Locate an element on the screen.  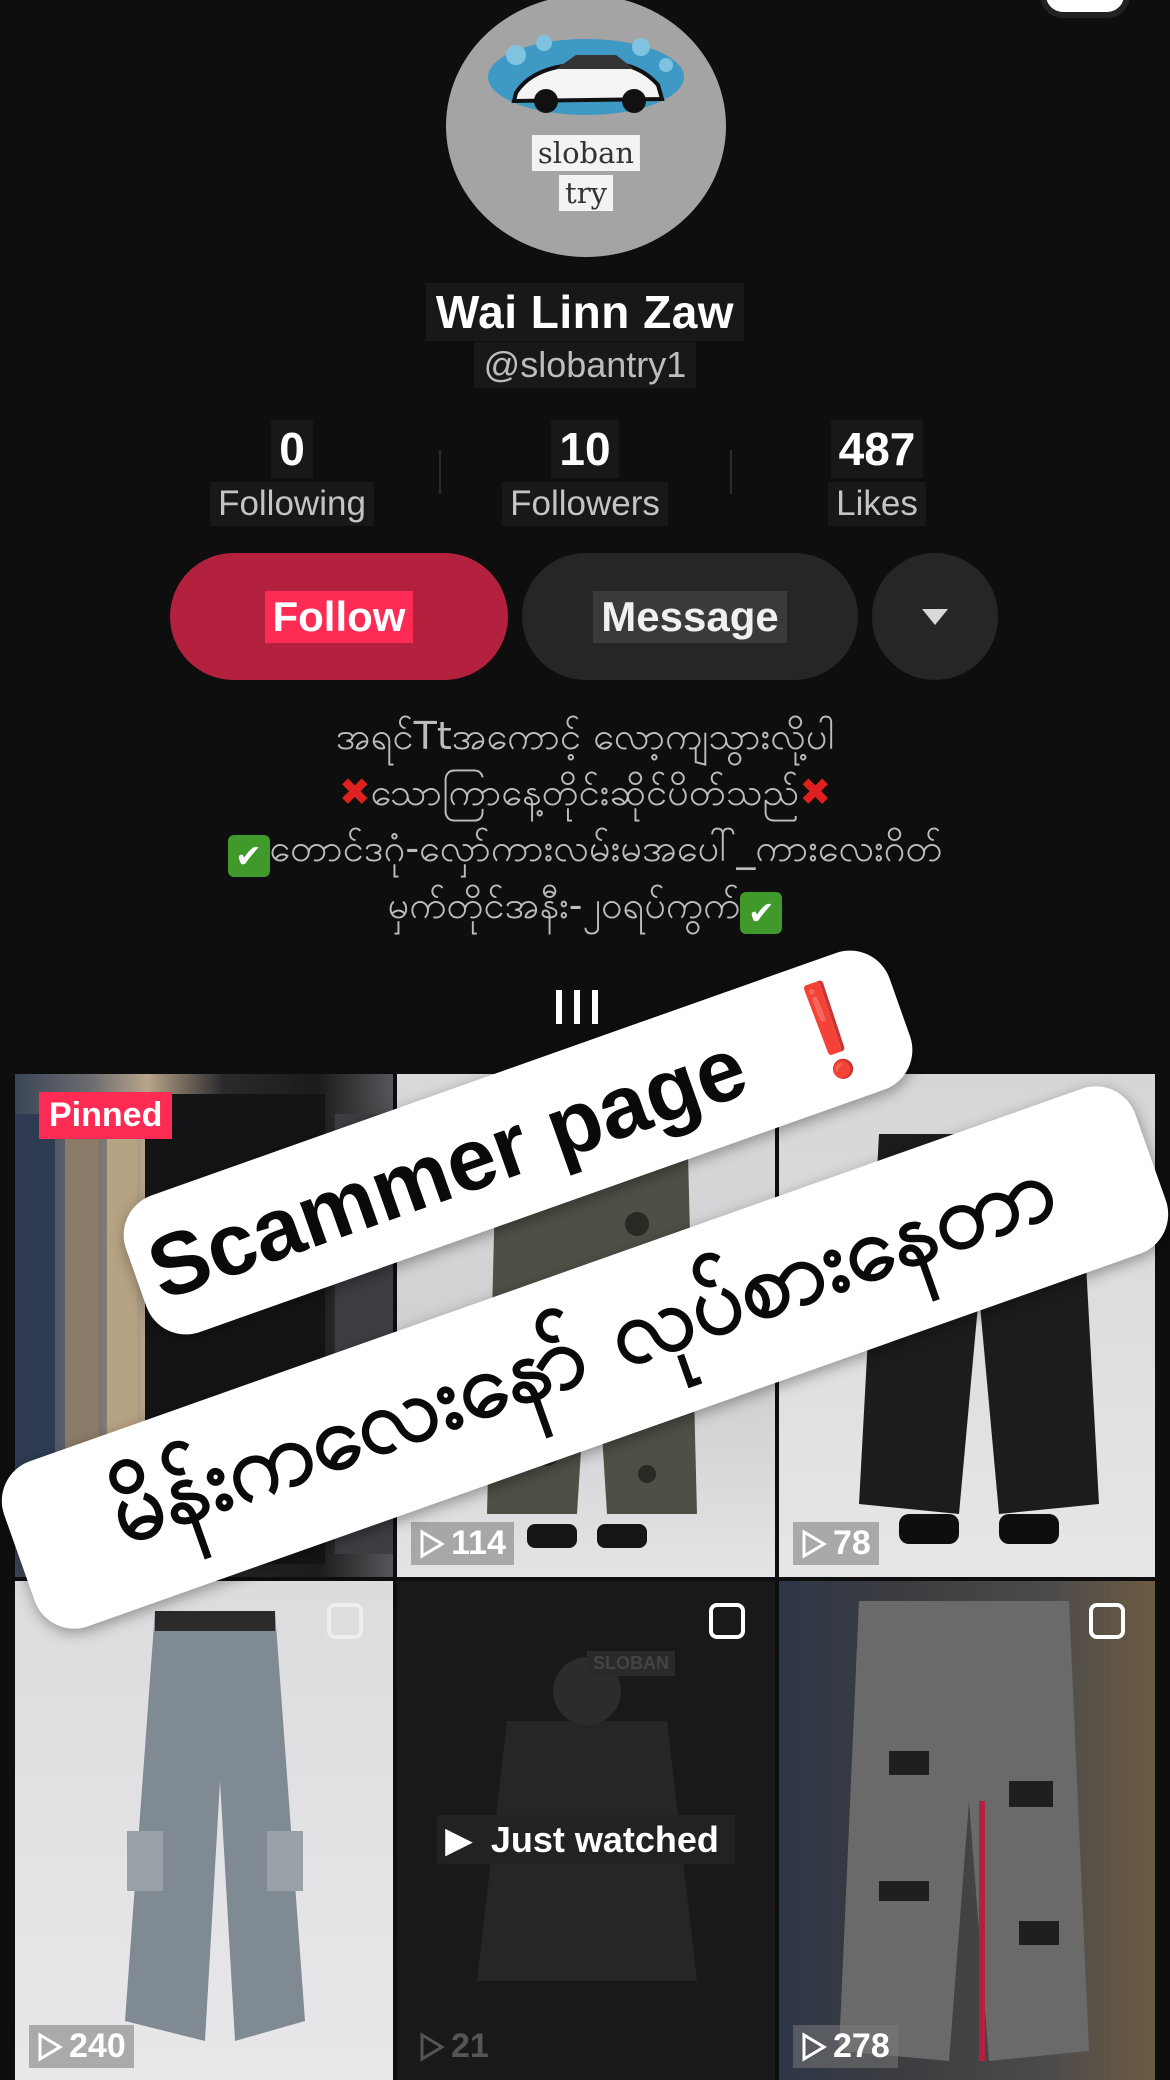
video-tile: SLOBAN ▶ Just watched 21 is located at coordinates (586, 1830).